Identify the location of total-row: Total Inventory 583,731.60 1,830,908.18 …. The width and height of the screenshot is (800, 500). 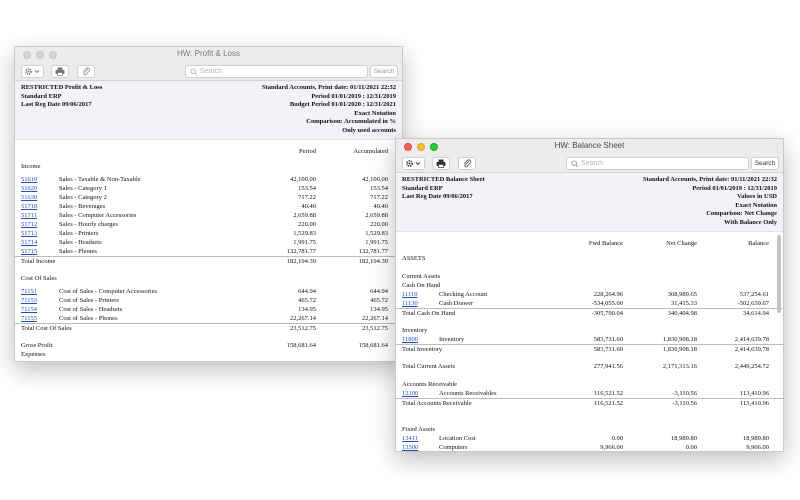
(589, 348).